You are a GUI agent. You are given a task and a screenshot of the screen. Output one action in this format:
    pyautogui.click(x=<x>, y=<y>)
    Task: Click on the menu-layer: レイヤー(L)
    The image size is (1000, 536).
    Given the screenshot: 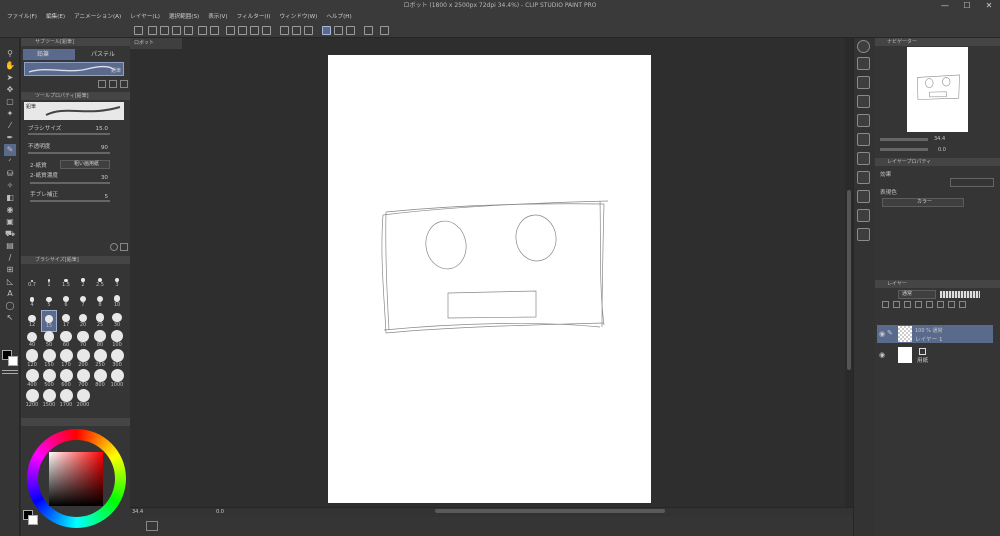 What is the action you would take?
    pyautogui.click(x=145, y=17)
    